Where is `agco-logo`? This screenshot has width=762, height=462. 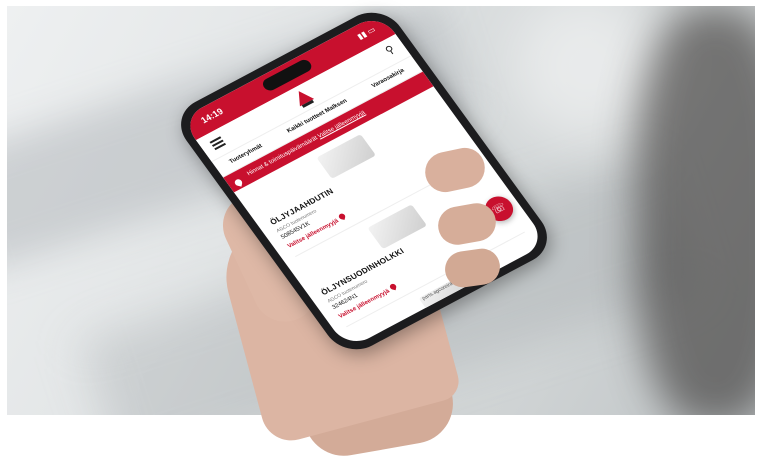 agco-logo is located at coordinates (306, 99).